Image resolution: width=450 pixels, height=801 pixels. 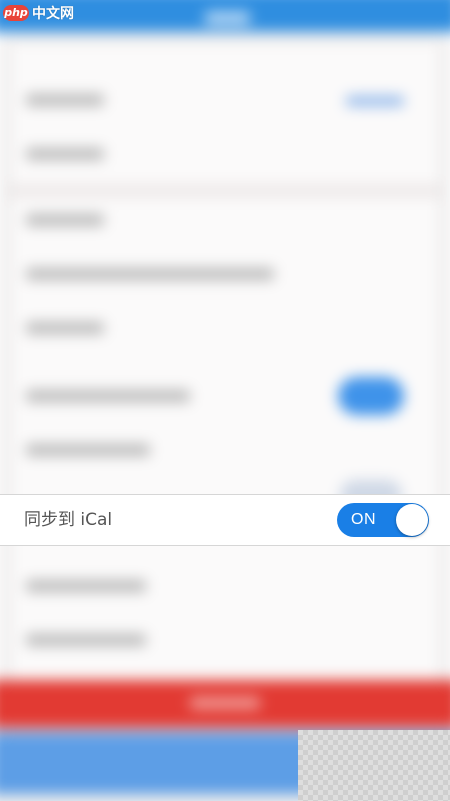 What do you see at coordinates (374, 765) in the screenshot?
I see `pixelated-overlay` at bounding box center [374, 765].